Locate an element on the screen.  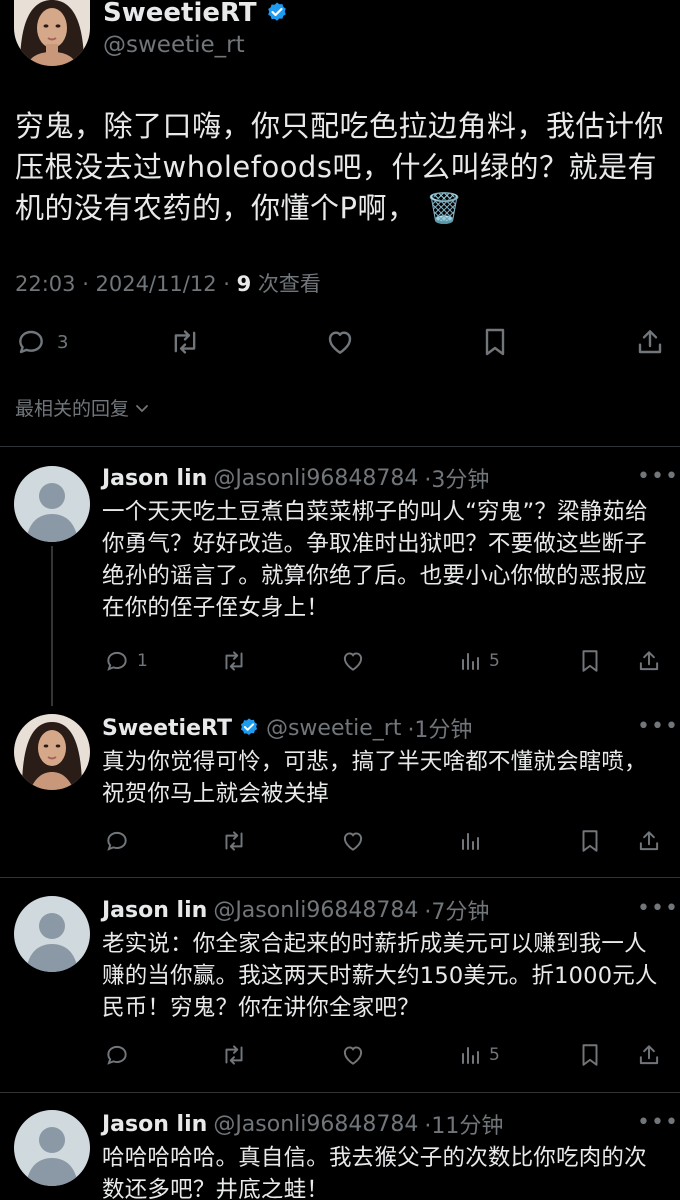
reply-time: ·11分钟 is located at coordinates (464, 1126).